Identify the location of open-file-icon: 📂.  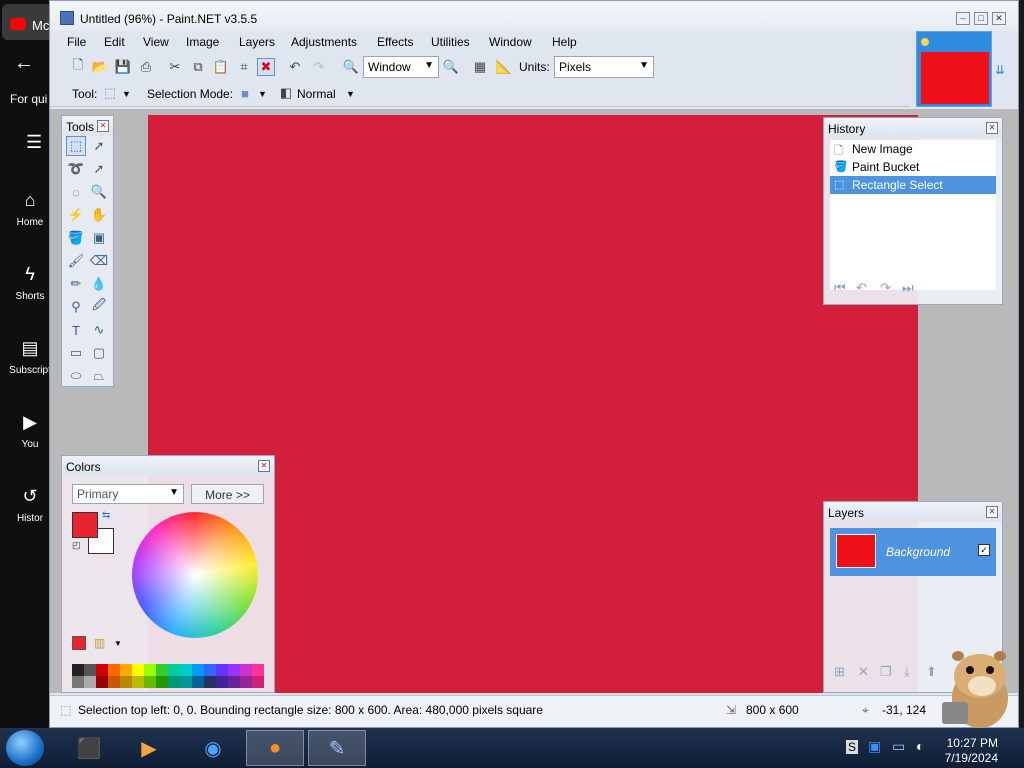
(100, 67).